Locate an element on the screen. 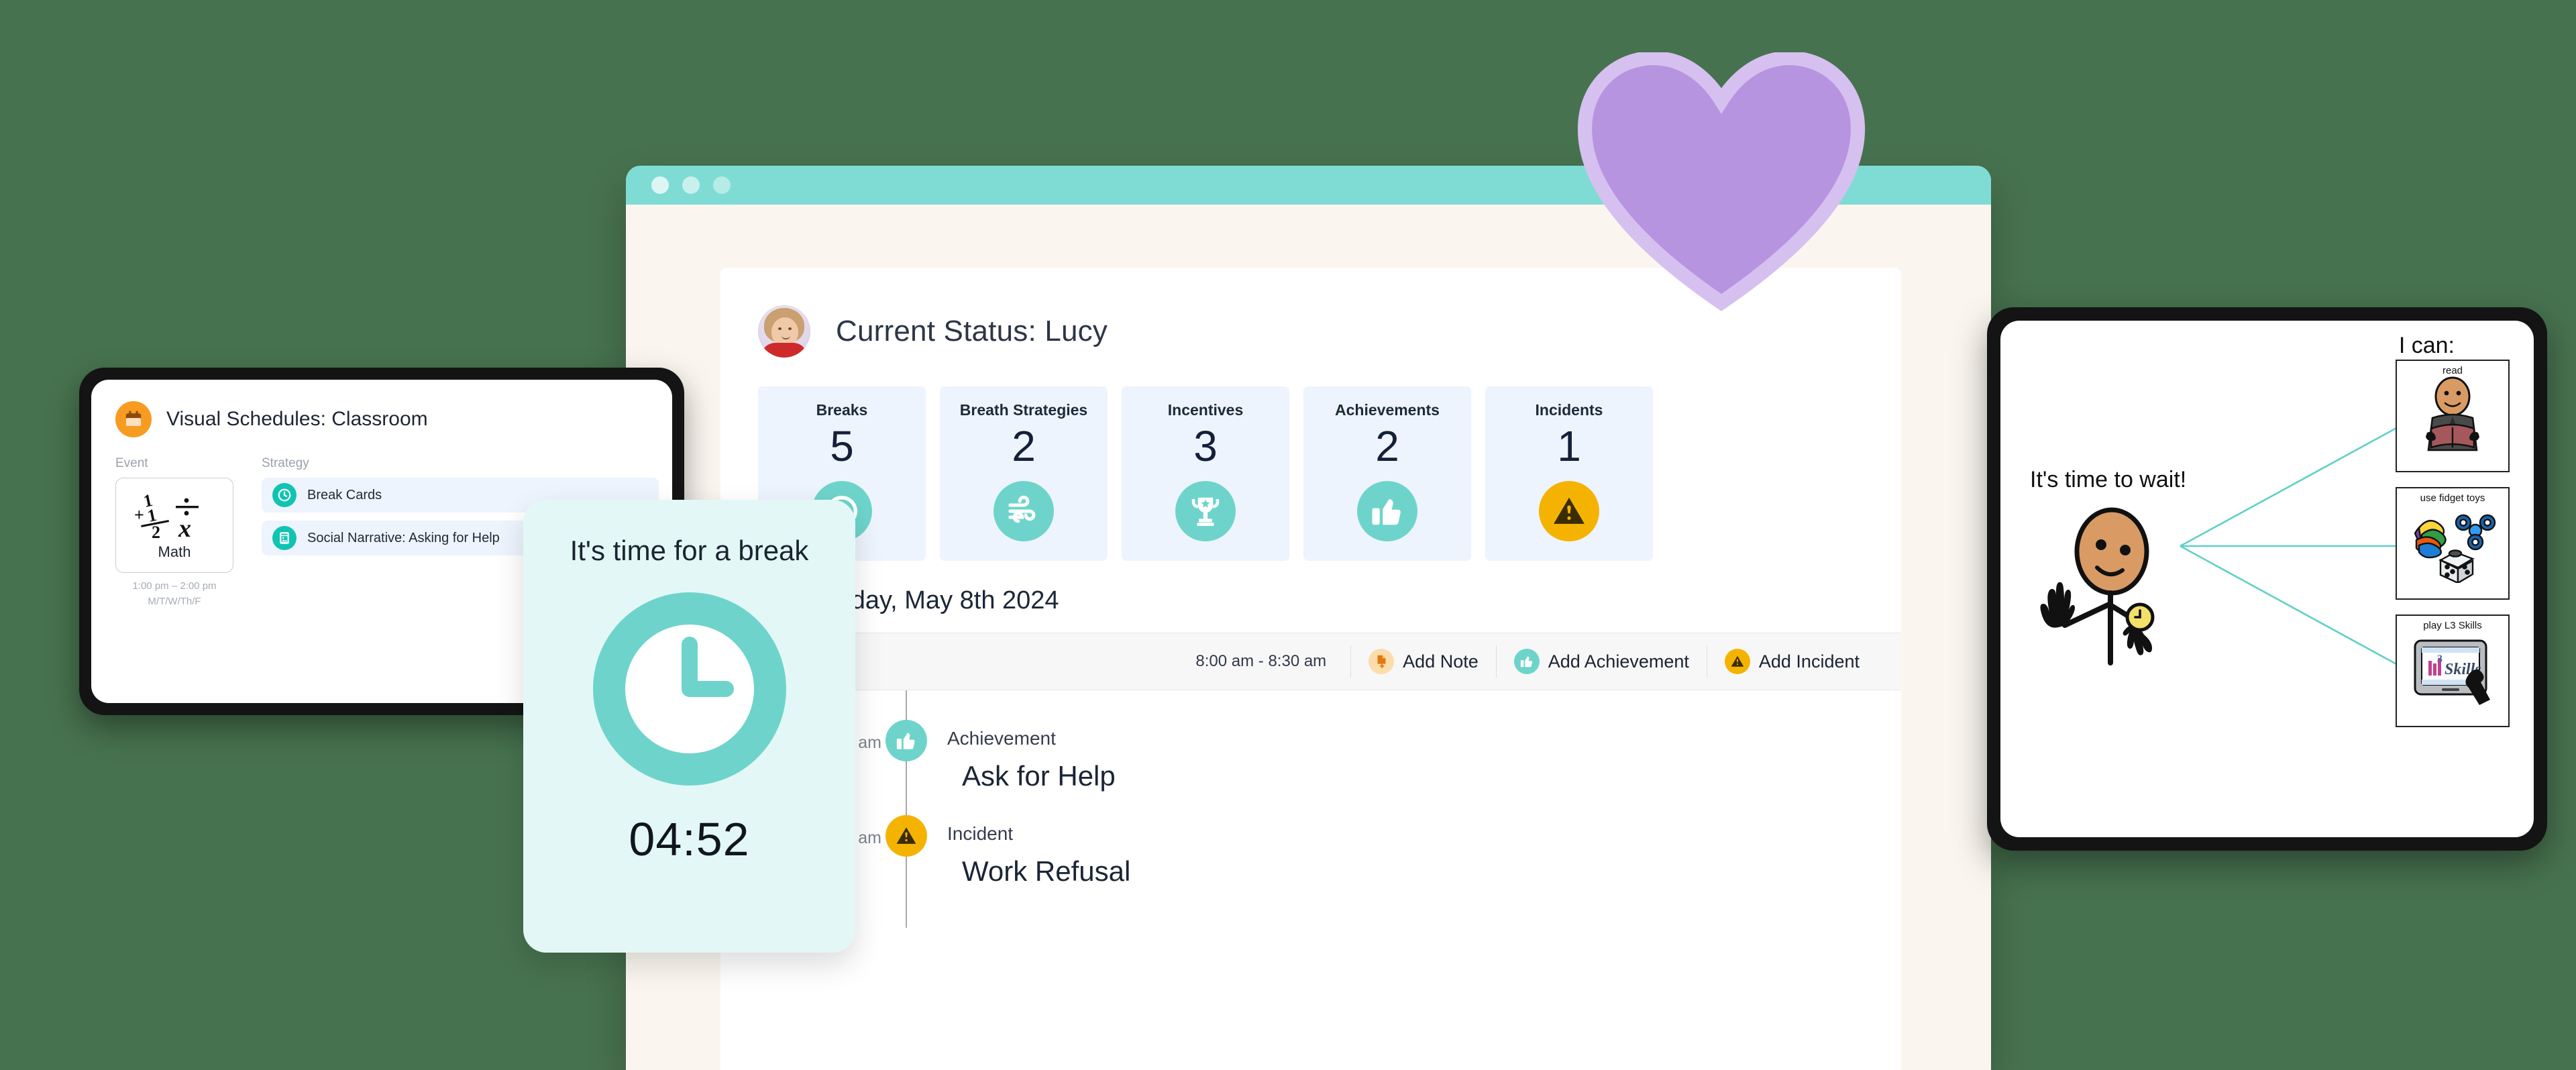  tablet-l3skills-icon: 3 Skills is located at coordinates (2452, 672).